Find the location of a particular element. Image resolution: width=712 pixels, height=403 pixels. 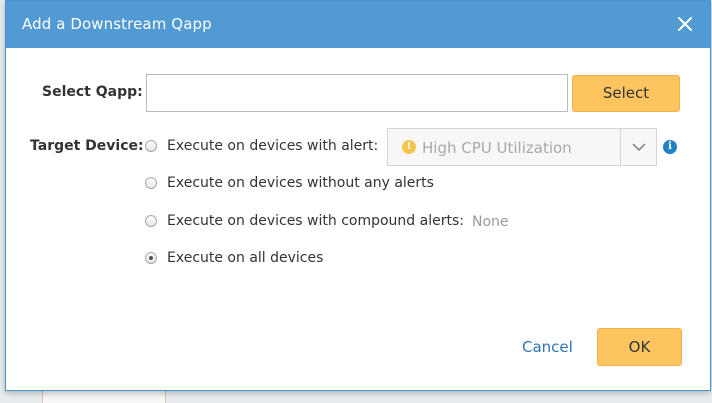

select-qapp-label: Select Qapp: is located at coordinates (92, 92).